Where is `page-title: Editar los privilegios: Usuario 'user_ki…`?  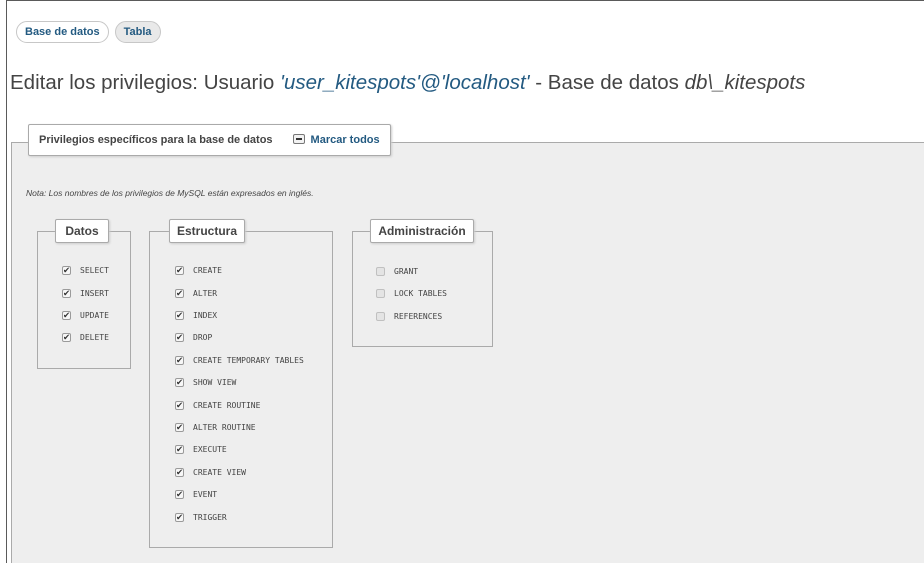 page-title: Editar los privilegios: Usuario 'user_ki… is located at coordinates (407, 83).